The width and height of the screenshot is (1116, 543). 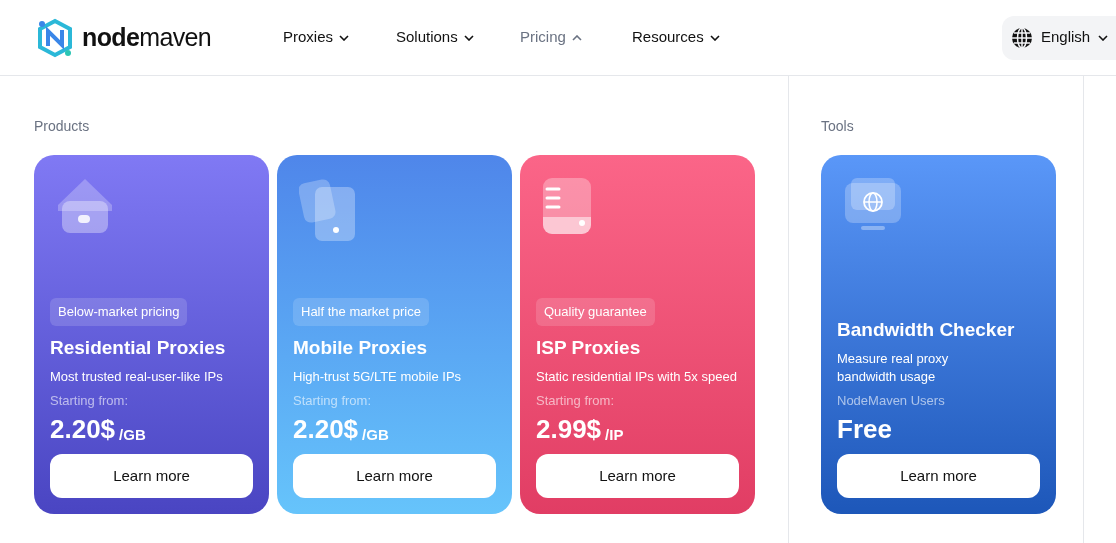 I want to click on server-icon, so click(x=567, y=206).